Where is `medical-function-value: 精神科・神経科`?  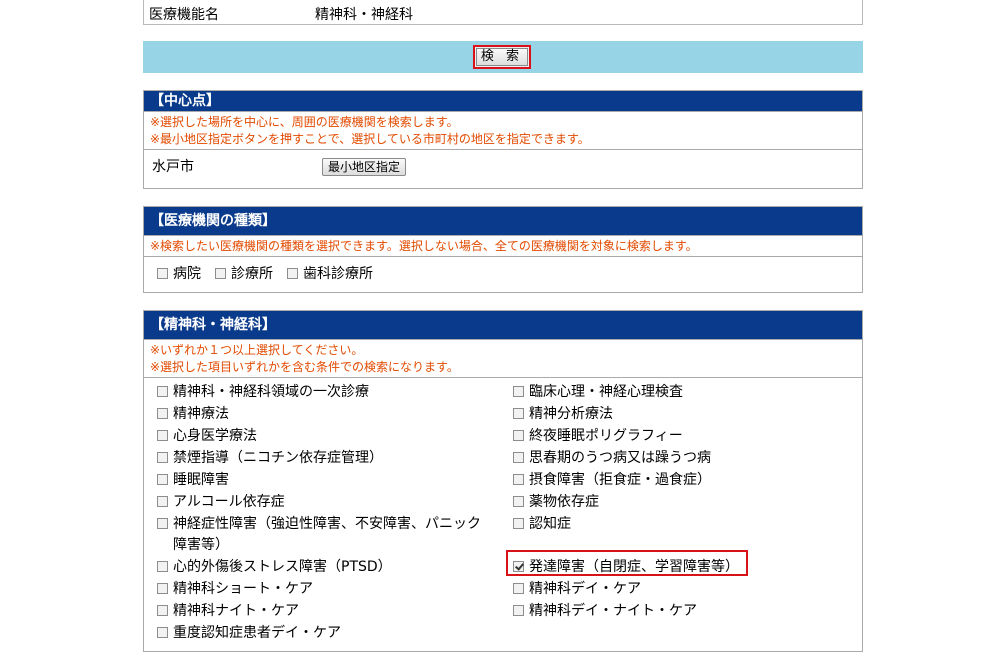
medical-function-value: 精神科・神経科 is located at coordinates (364, 15).